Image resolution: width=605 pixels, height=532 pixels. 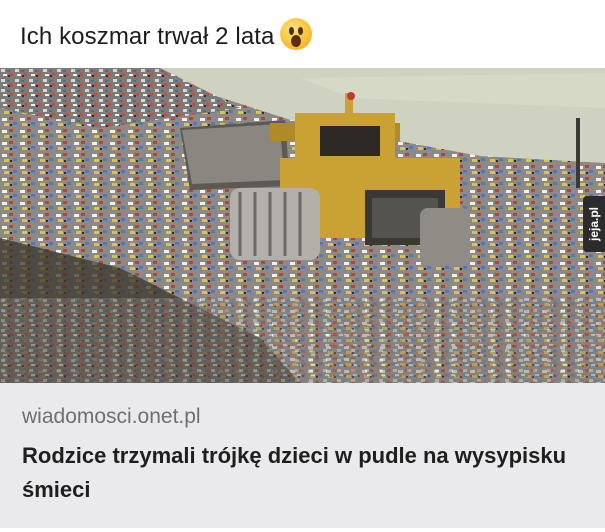 What do you see at coordinates (296, 34) in the screenshot?
I see `surprised-face-emoji-icon` at bounding box center [296, 34].